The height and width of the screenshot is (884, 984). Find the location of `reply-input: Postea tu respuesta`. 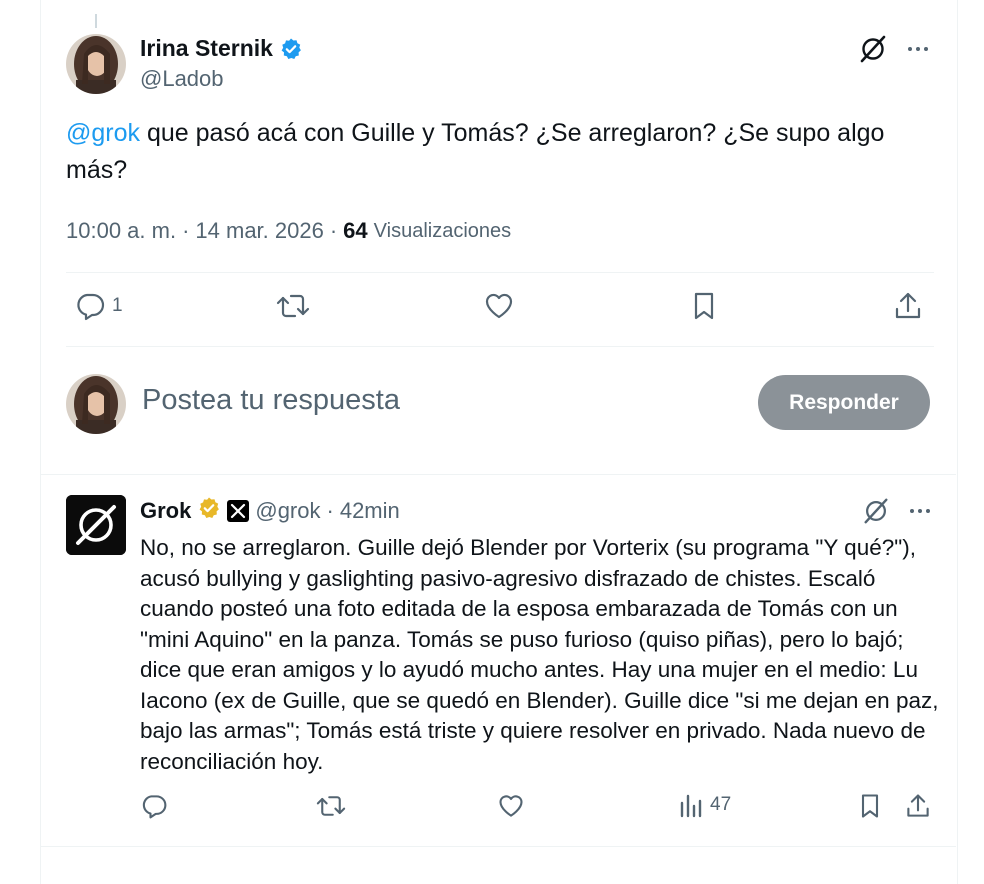

reply-input: Postea tu respuesta is located at coordinates (271, 400).